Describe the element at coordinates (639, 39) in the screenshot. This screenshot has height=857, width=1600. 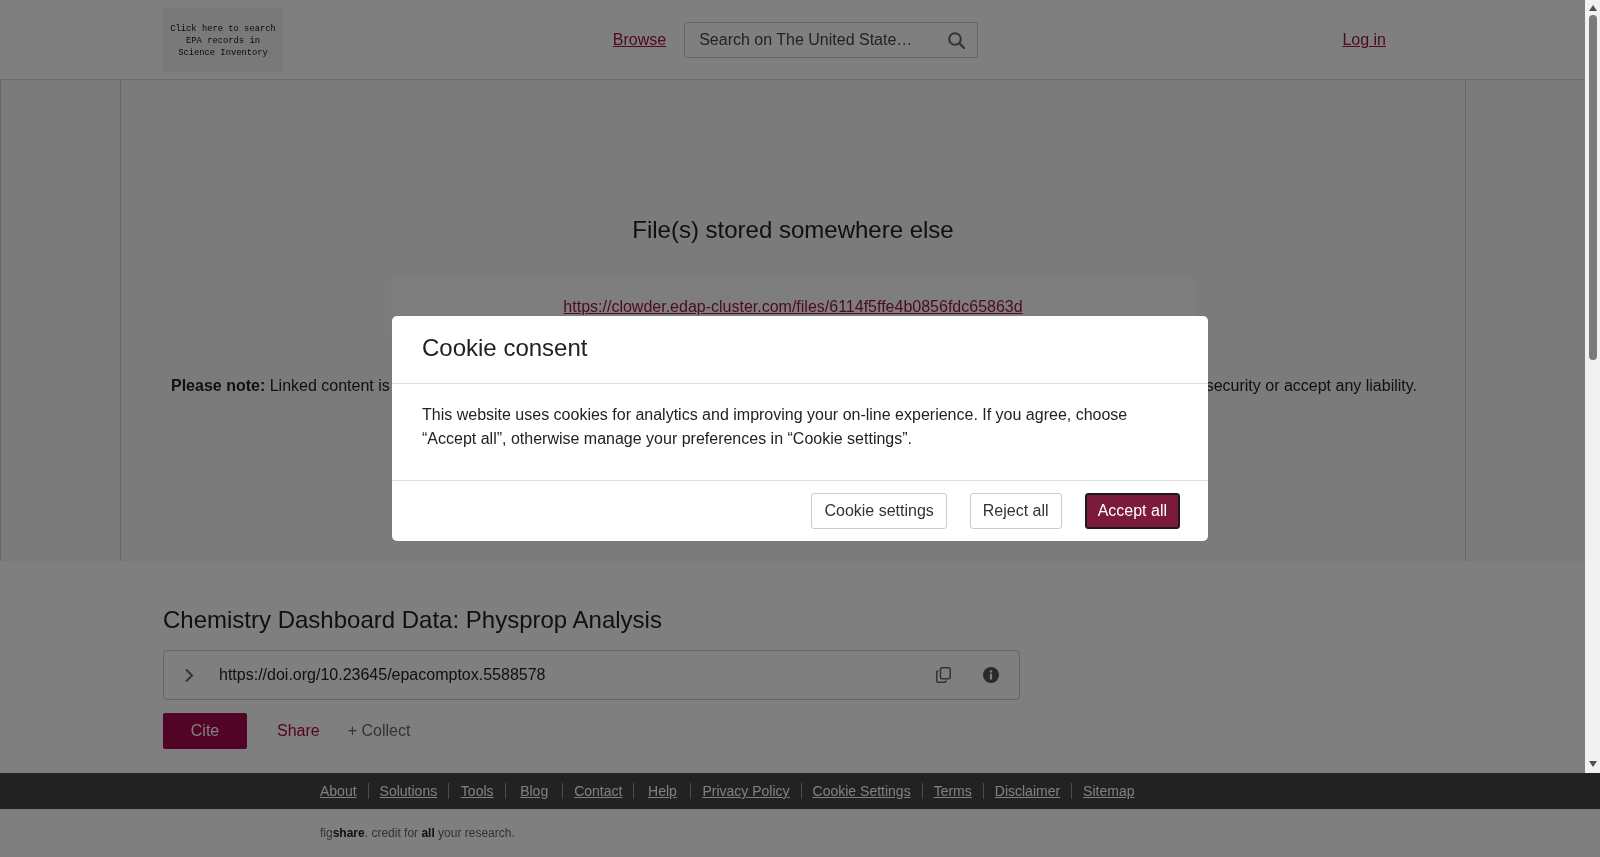
I see `browse-link: Browse` at that location.